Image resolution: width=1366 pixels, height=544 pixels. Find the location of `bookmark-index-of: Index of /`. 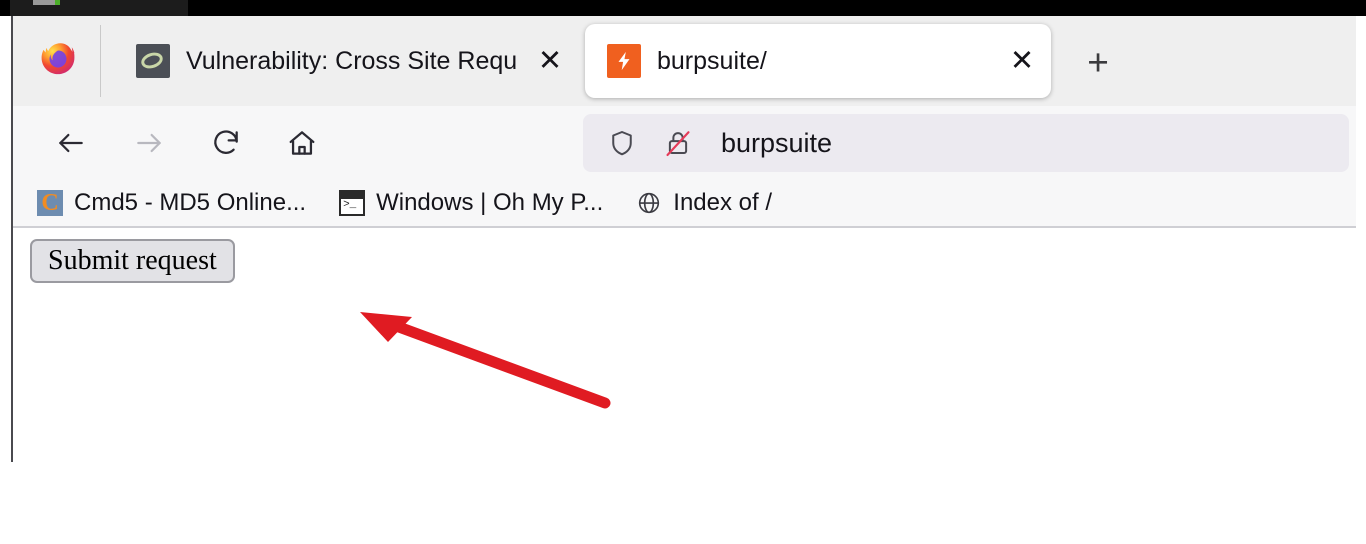

bookmark-index-of: Index of / is located at coordinates (704, 203).